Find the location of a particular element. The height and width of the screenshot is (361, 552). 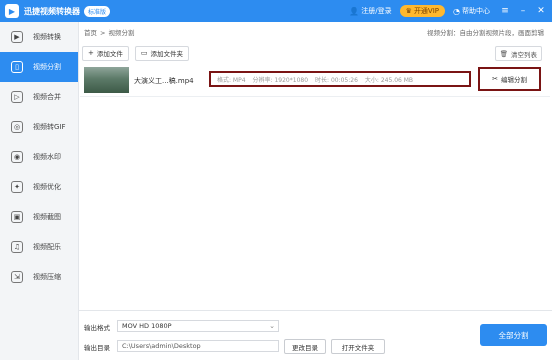

change-dir-button: 更改目录 is located at coordinates (305, 346).